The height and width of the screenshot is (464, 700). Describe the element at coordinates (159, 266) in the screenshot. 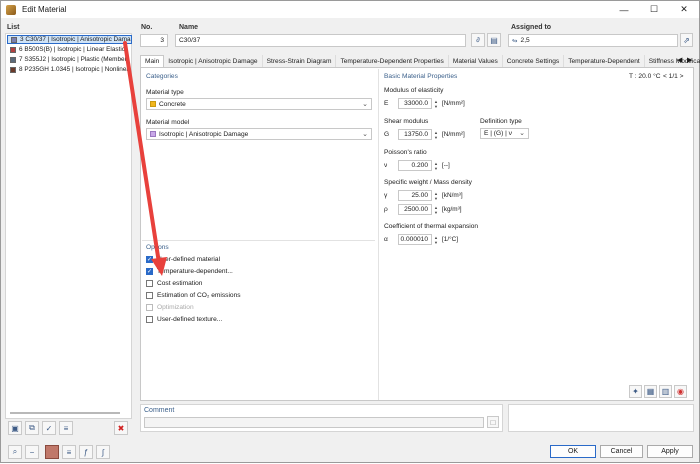

I see `arrow-head` at that location.